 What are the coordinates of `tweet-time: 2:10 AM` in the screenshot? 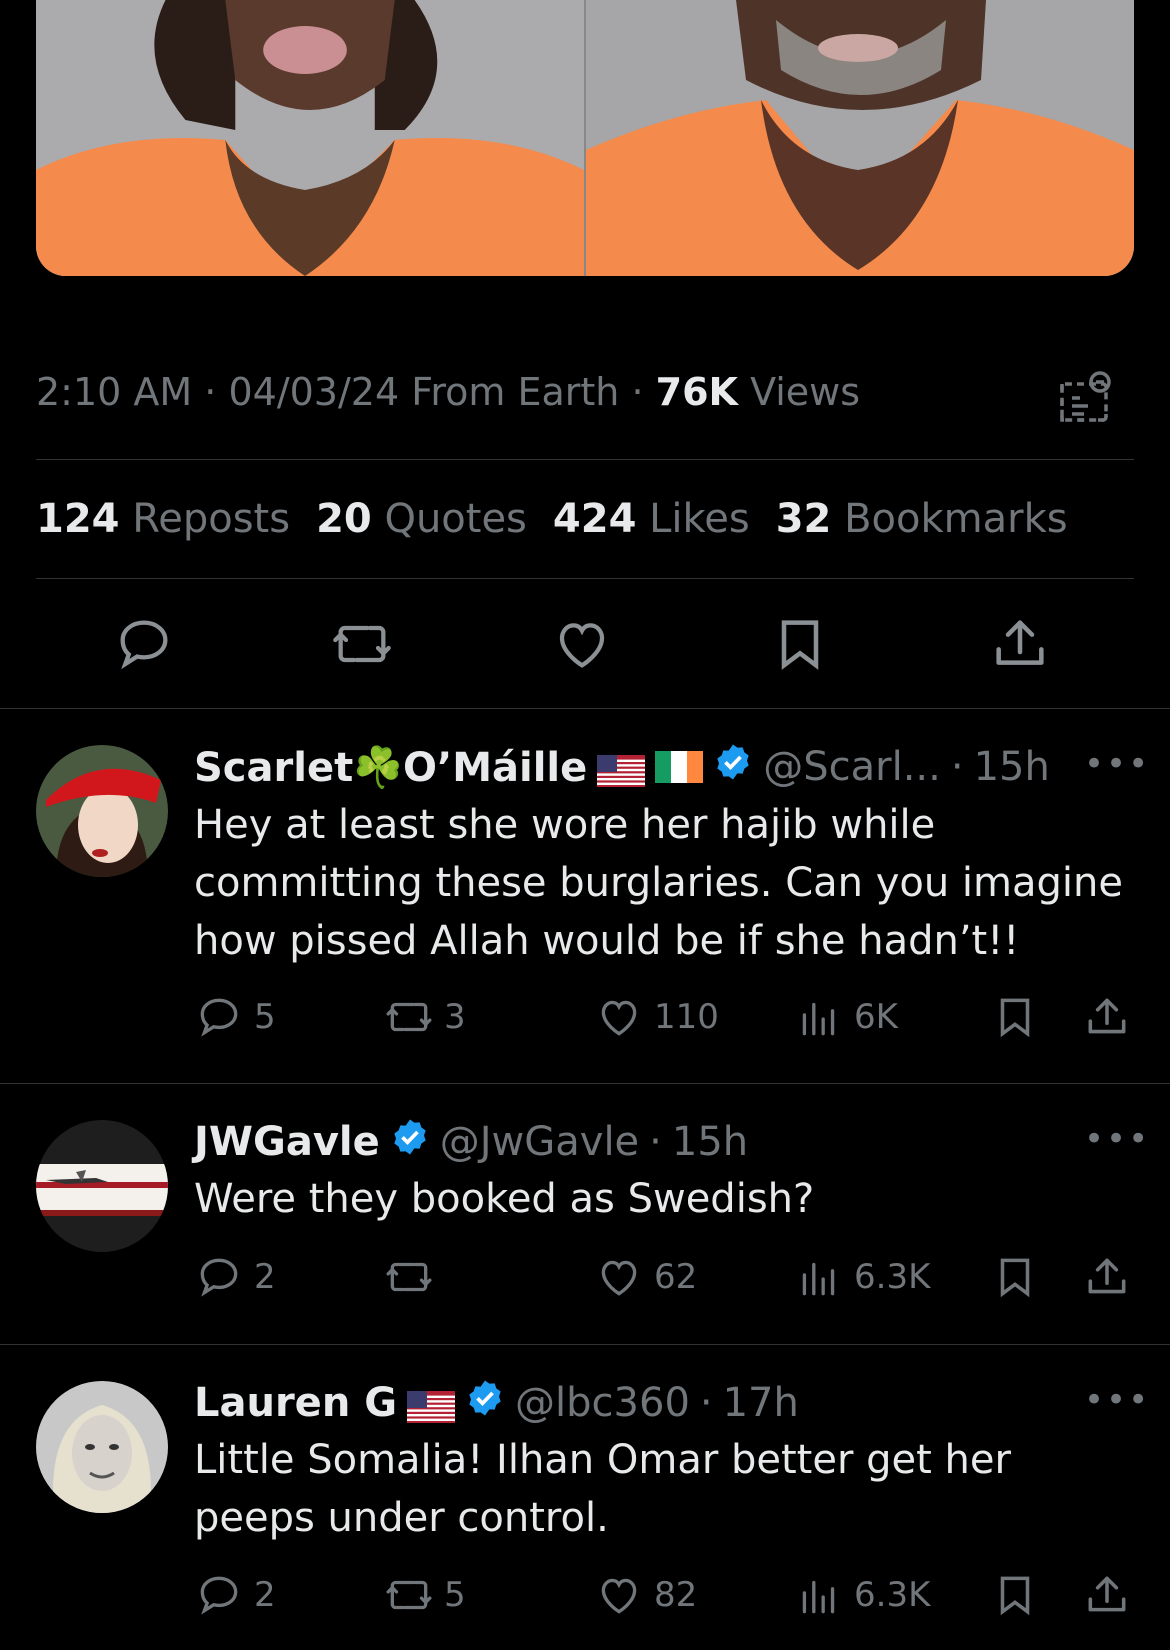 It's located at (114, 392).